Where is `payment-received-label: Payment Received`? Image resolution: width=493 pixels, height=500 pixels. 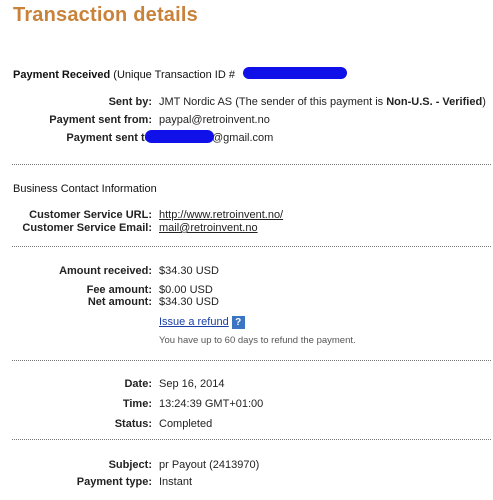
payment-received-label: Payment Received is located at coordinates (62, 75).